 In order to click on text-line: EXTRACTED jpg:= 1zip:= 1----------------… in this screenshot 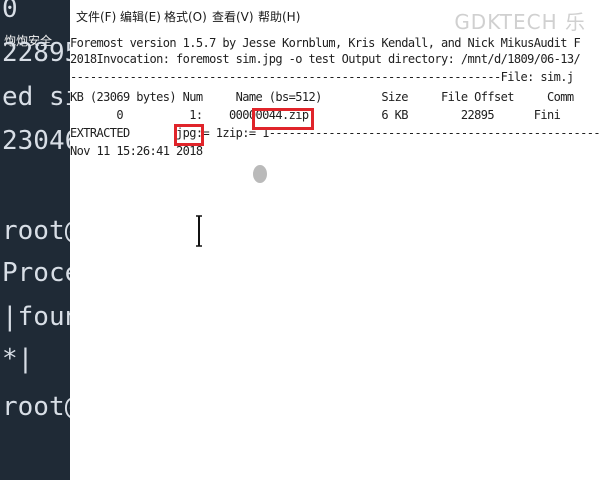, I will do `click(335, 133)`.